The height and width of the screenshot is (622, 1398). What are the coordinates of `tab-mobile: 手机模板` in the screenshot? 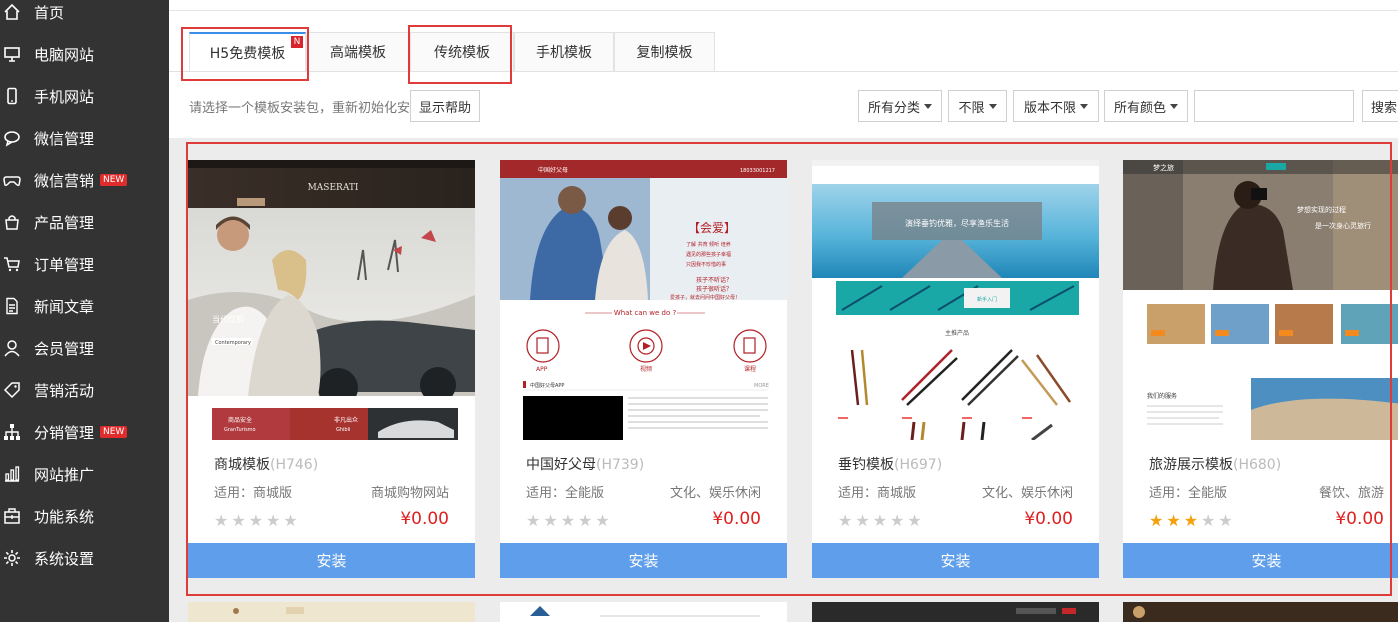 It's located at (564, 52).